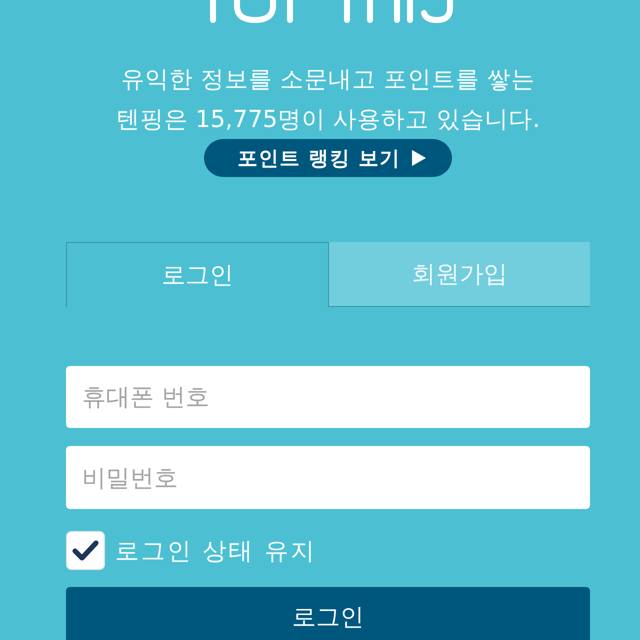  I want to click on checkbox-label: 로그인 상태 유지, so click(215, 551).